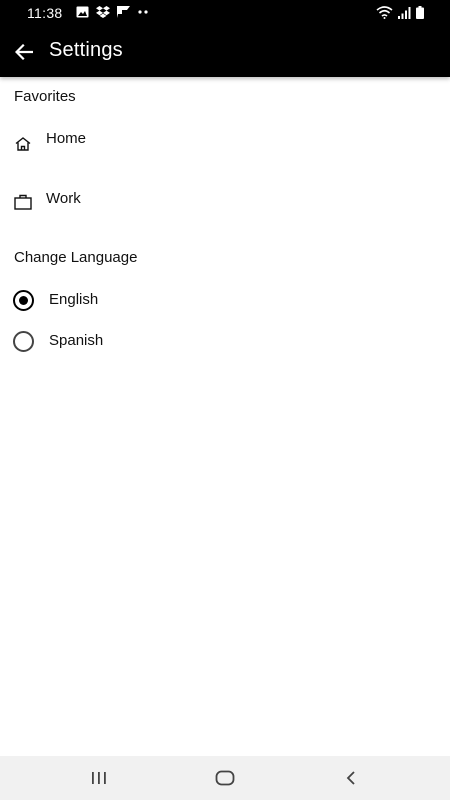  I want to click on page-title: Settings, so click(86, 50).